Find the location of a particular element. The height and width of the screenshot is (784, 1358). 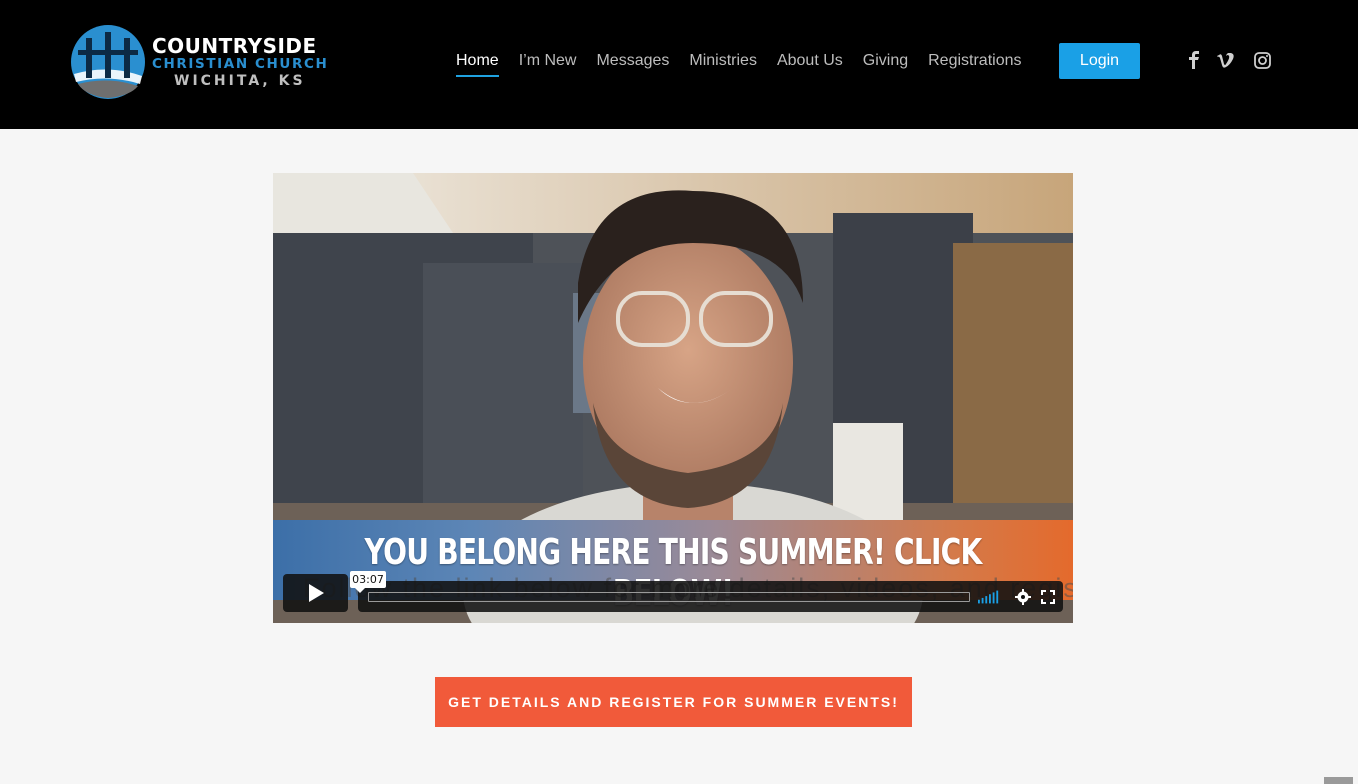

instagram-icon is located at coordinates (1262, 60).